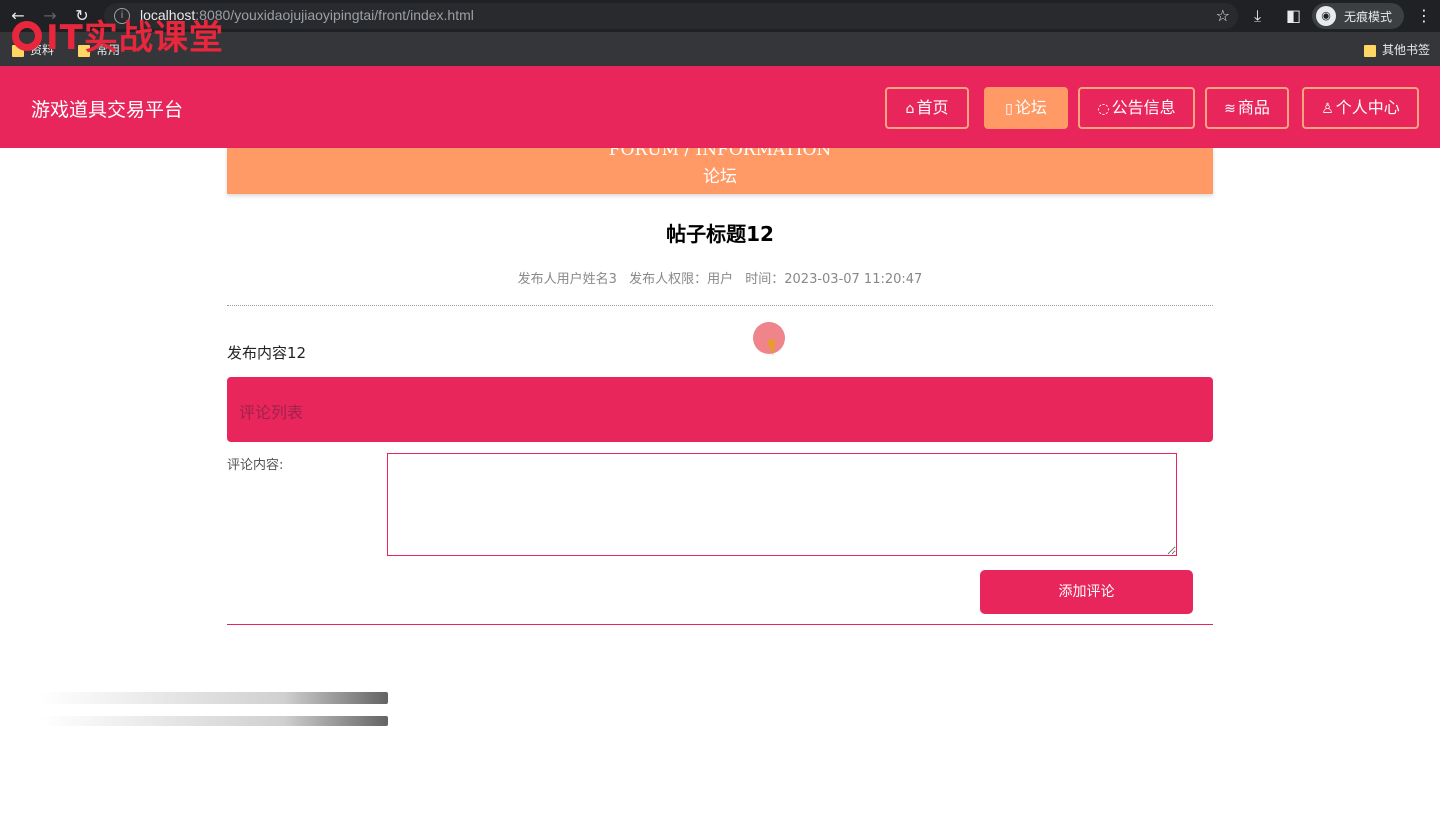 The image size is (1440, 832). What do you see at coordinates (782, 504) in the screenshot?
I see `comment-textarea` at bounding box center [782, 504].